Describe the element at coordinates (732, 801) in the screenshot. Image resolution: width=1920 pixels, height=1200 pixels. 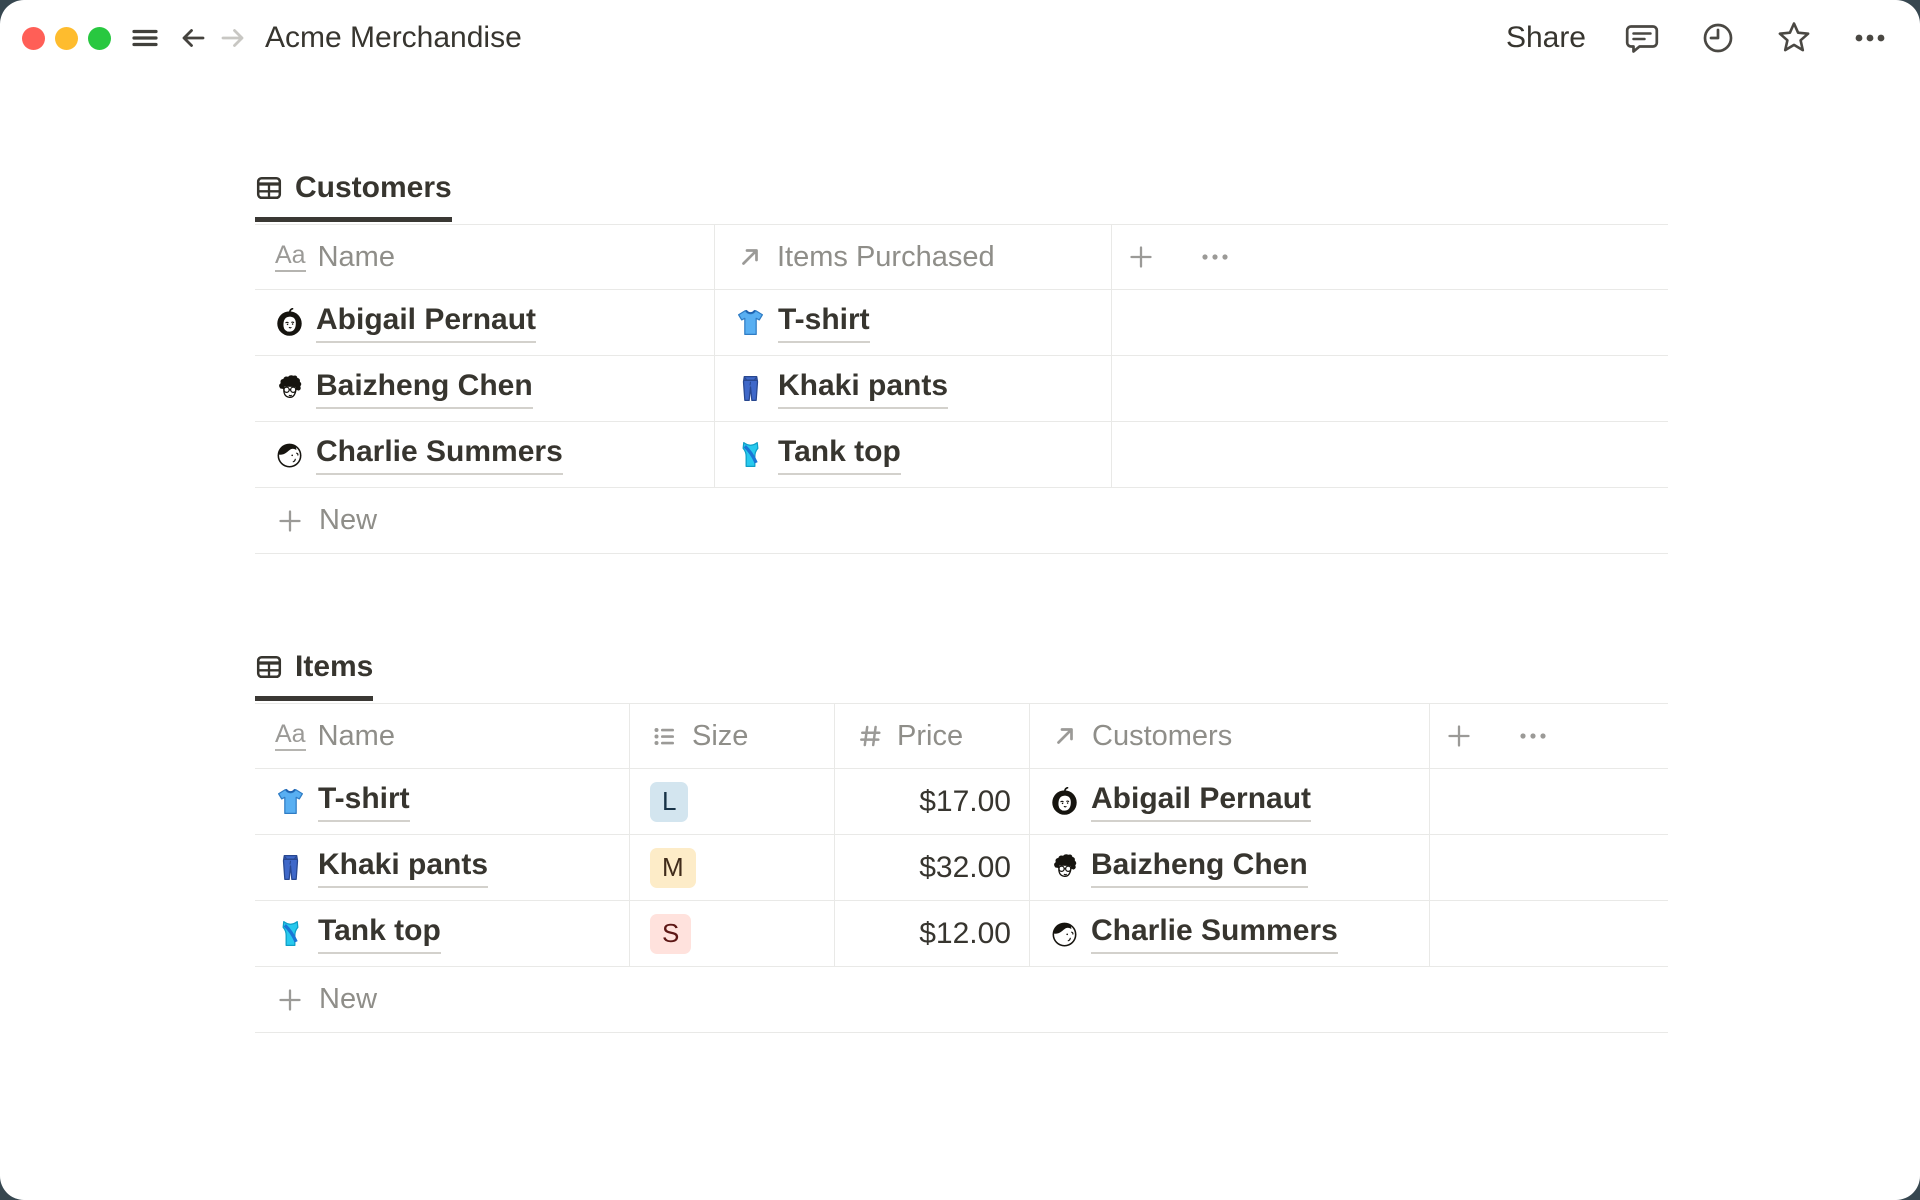
I see `size-cell: L` at that location.